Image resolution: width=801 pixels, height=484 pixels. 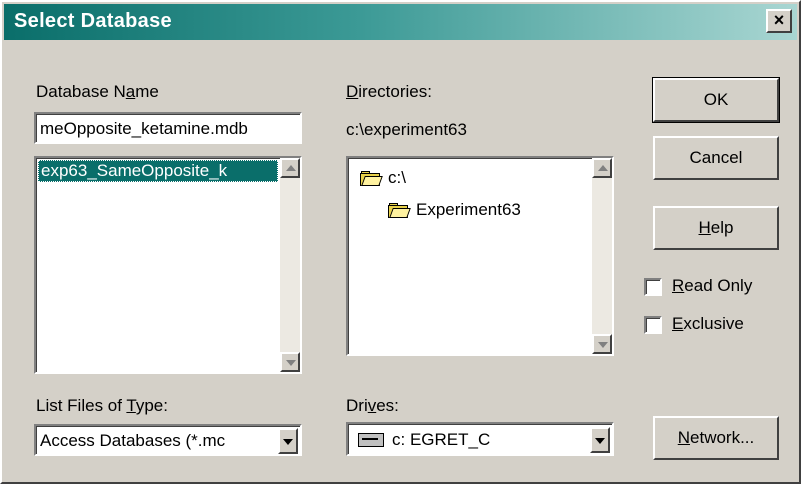 I want to click on title-bar: Select Database ×, so click(x=400, y=22).